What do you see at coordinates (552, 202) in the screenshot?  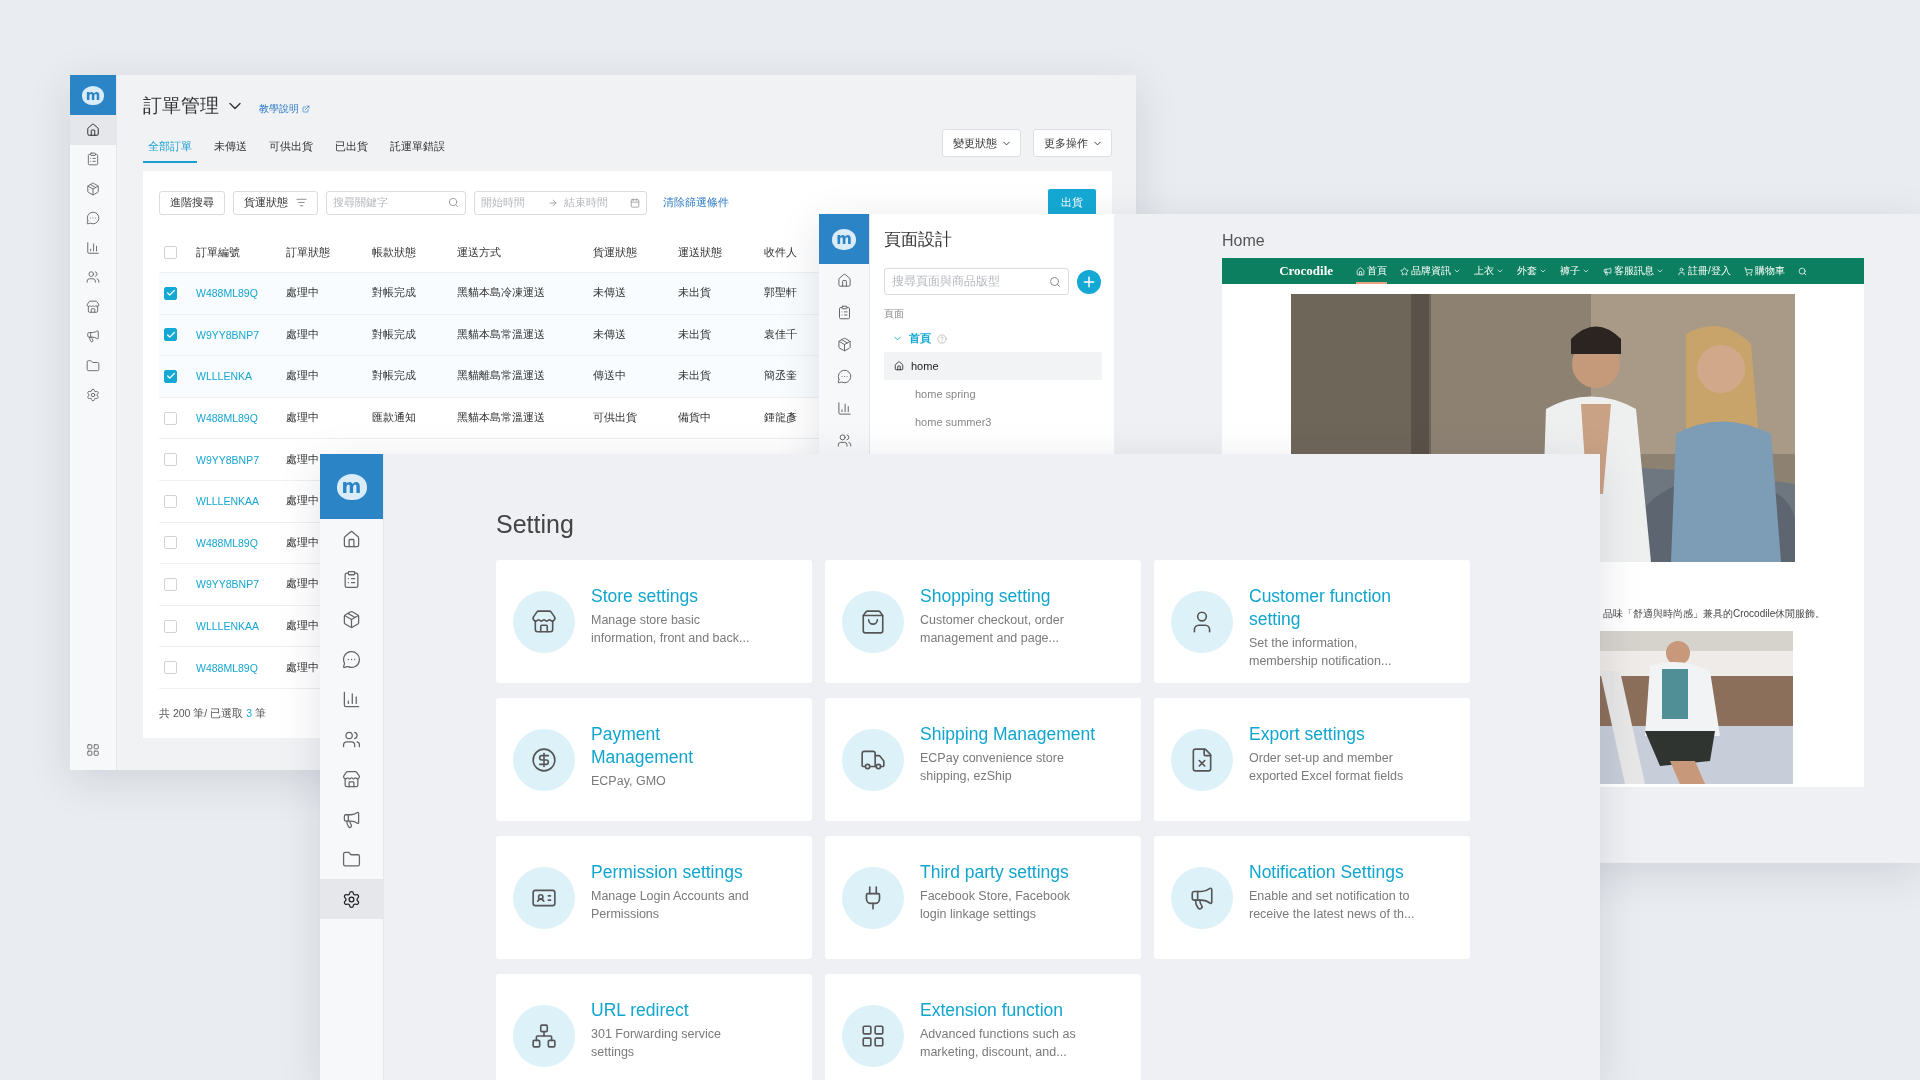 I see `arrow-right-icon` at bounding box center [552, 202].